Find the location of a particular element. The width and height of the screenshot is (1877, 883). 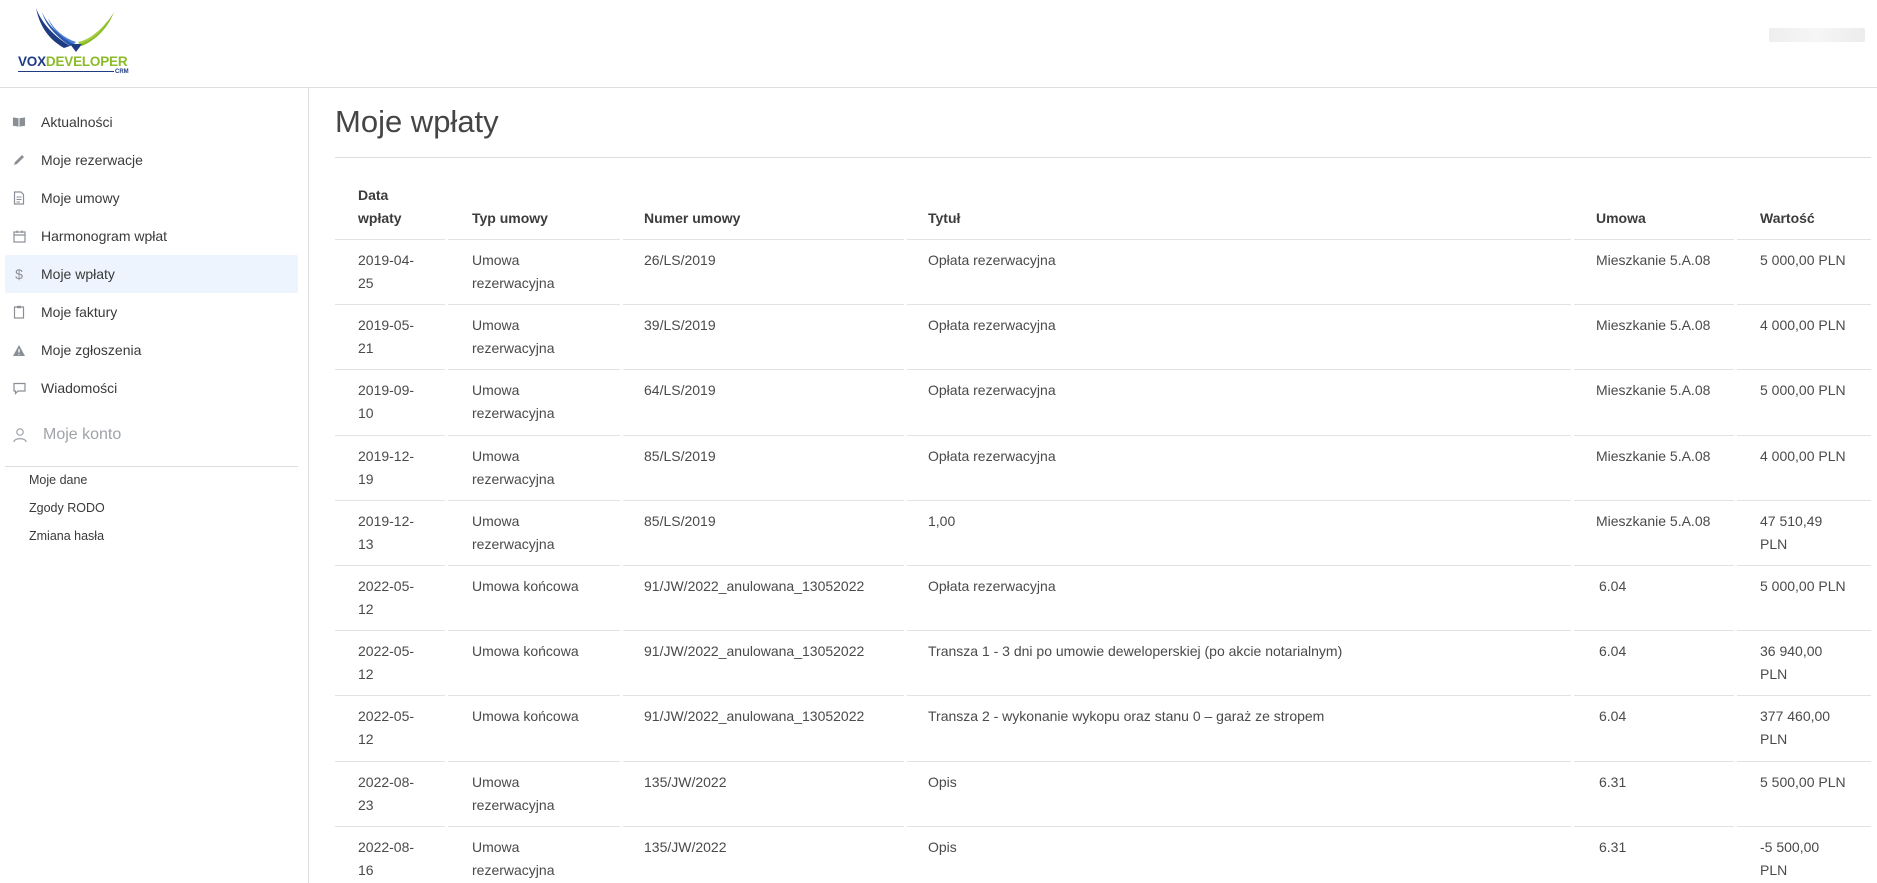

cell-date-line: 10 is located at coordinates (366, 413).